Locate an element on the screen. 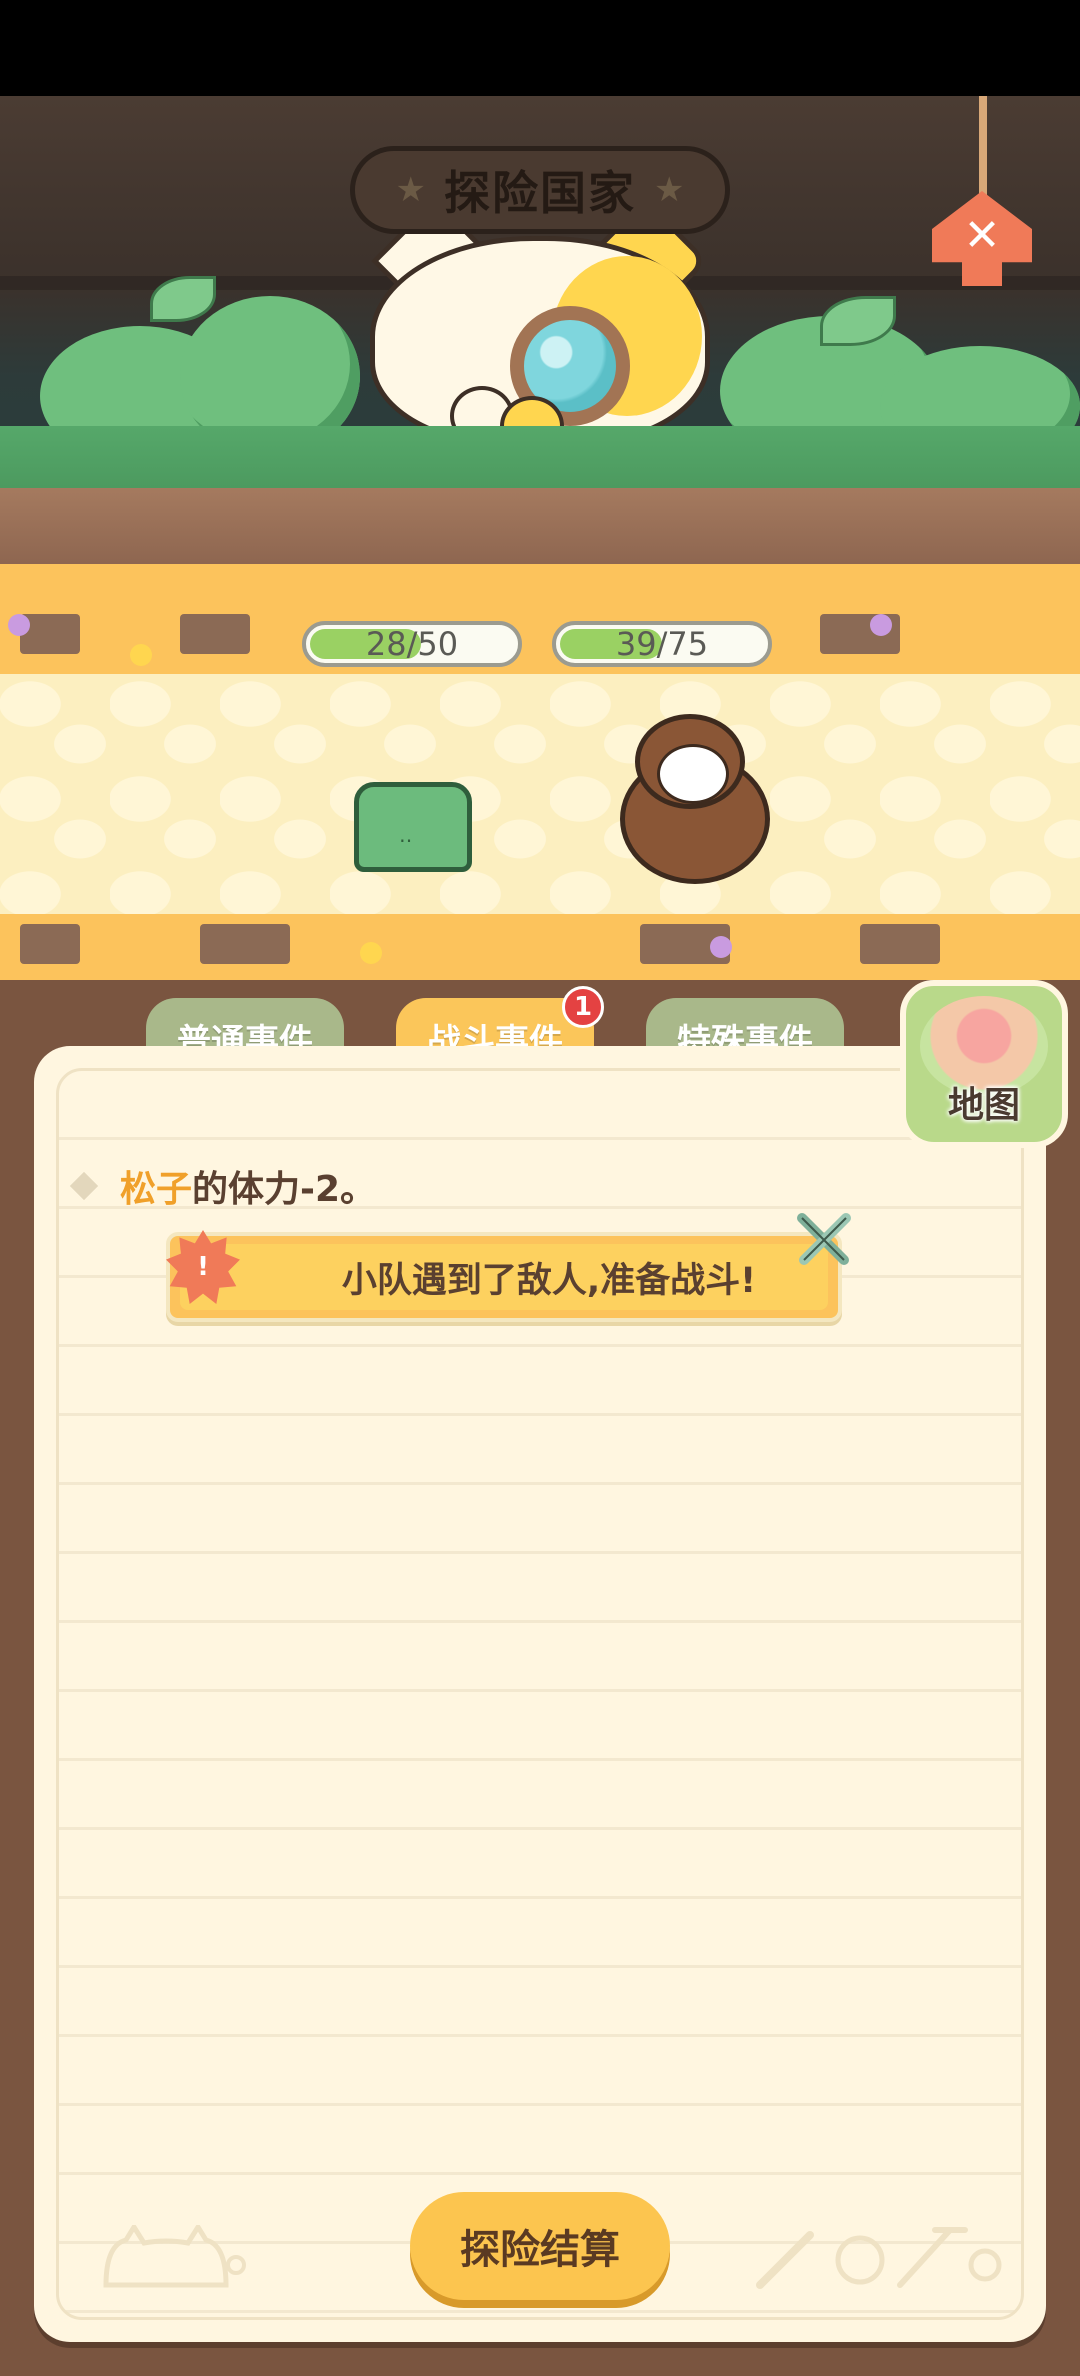 This screenshot has width=1080, height=2376. cat-mascot is located at coordinates (540, 326).